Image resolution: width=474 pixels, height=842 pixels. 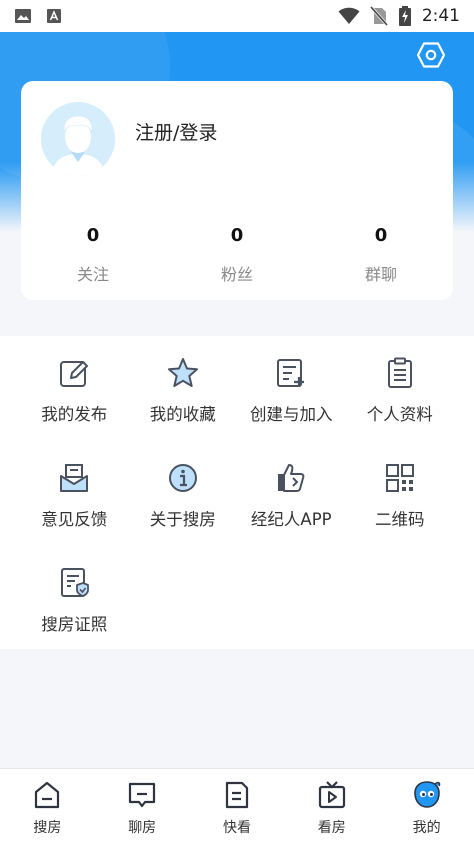 I want to click on tab-search-house: 搜房, so click(x=47, y=805).